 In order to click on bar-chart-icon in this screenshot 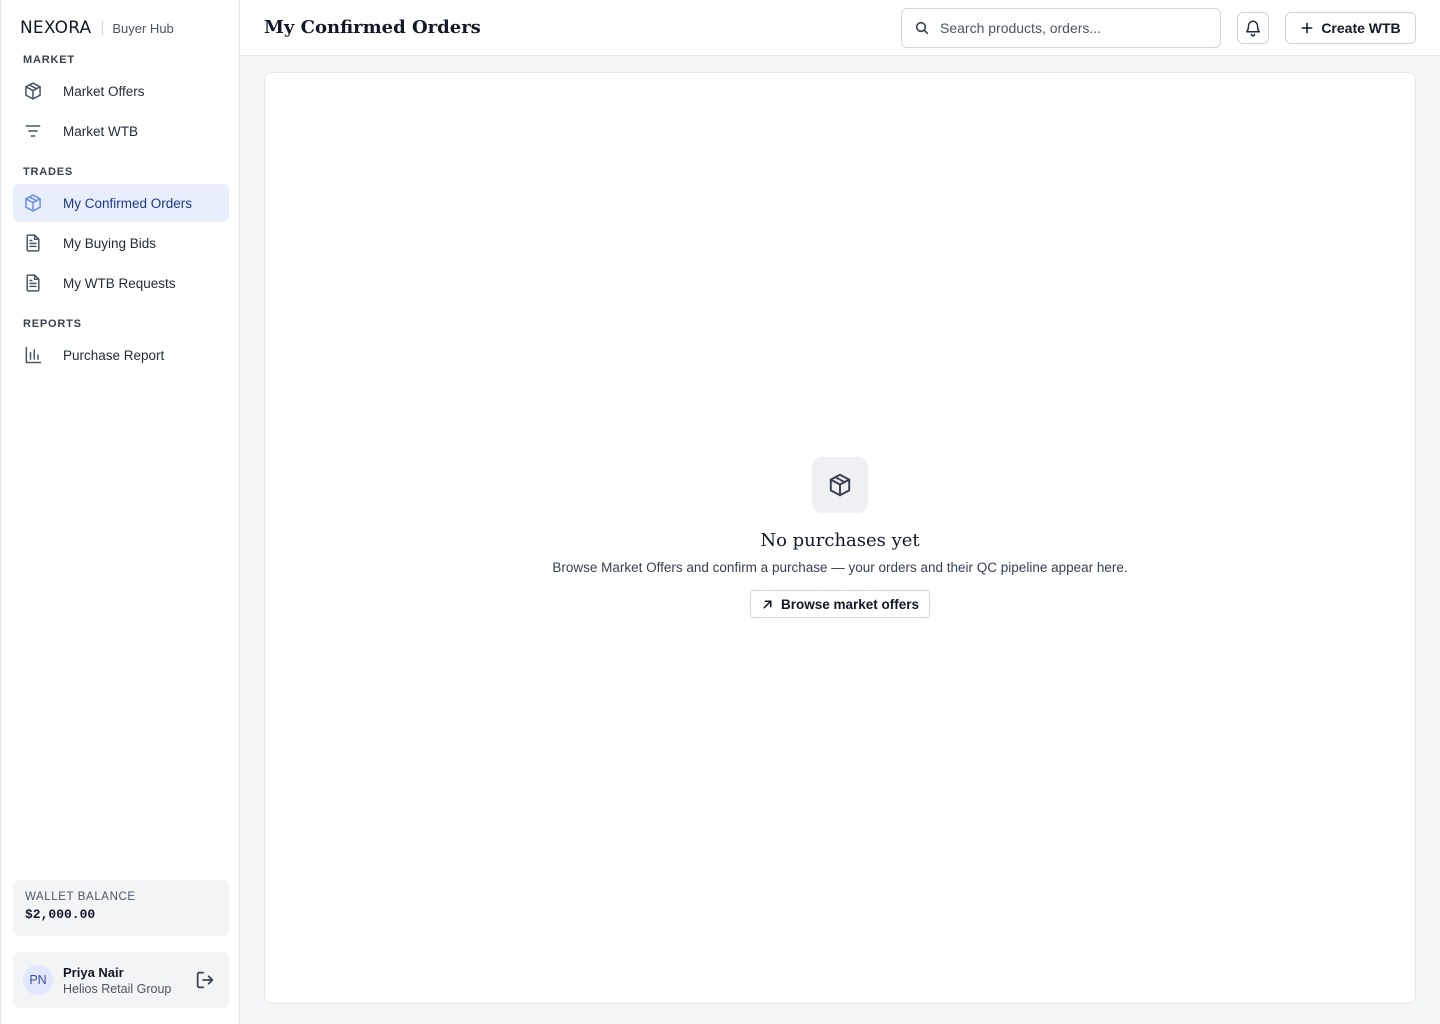, I will do `click(33, 355)`.